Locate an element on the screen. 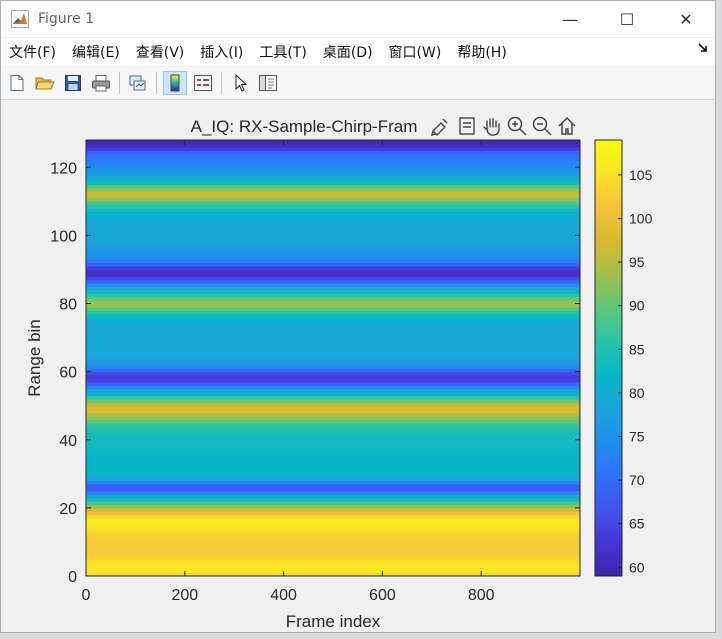 This screenshot has height=639, width=722. minimize-button: — is located at coordinates (570, 19).